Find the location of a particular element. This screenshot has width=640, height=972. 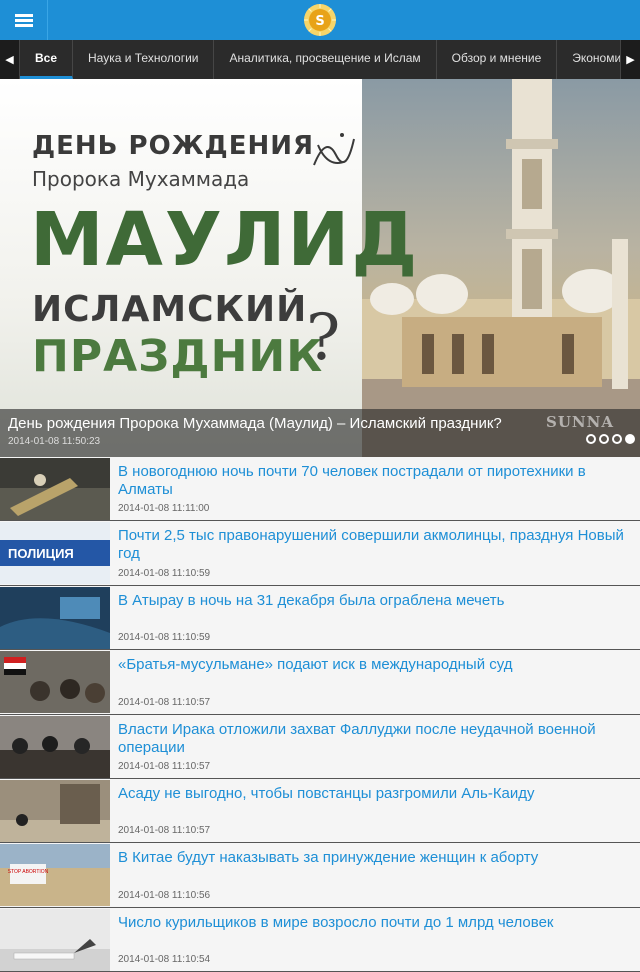

tab-analytics-islam: Аналитика, просвещение и Ислам is located at coordinates (325, 59).